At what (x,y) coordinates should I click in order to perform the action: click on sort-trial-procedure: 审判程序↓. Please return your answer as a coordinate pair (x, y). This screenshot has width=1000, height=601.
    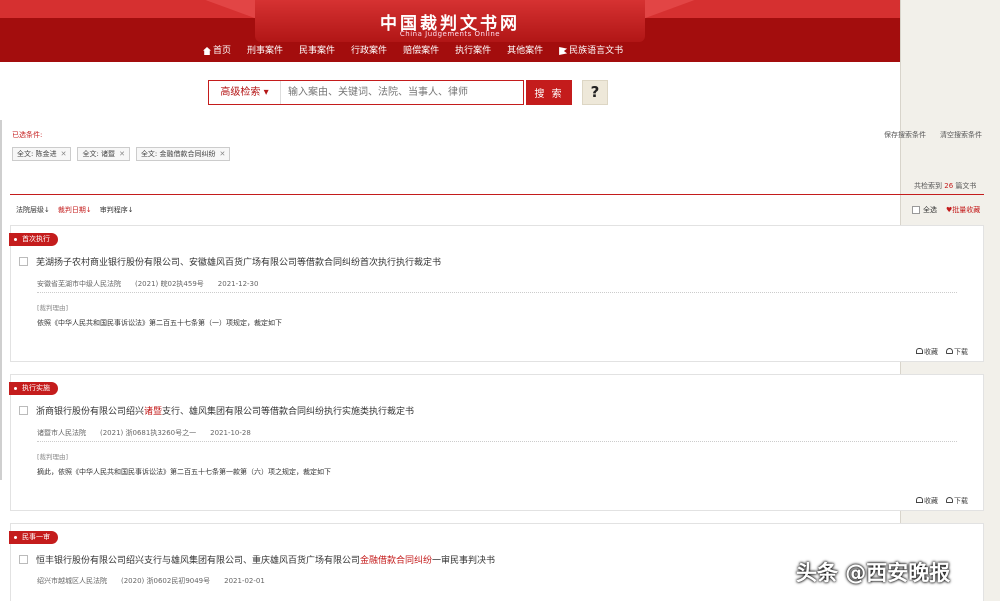
    Looking at the image, I should click on (117, 210).